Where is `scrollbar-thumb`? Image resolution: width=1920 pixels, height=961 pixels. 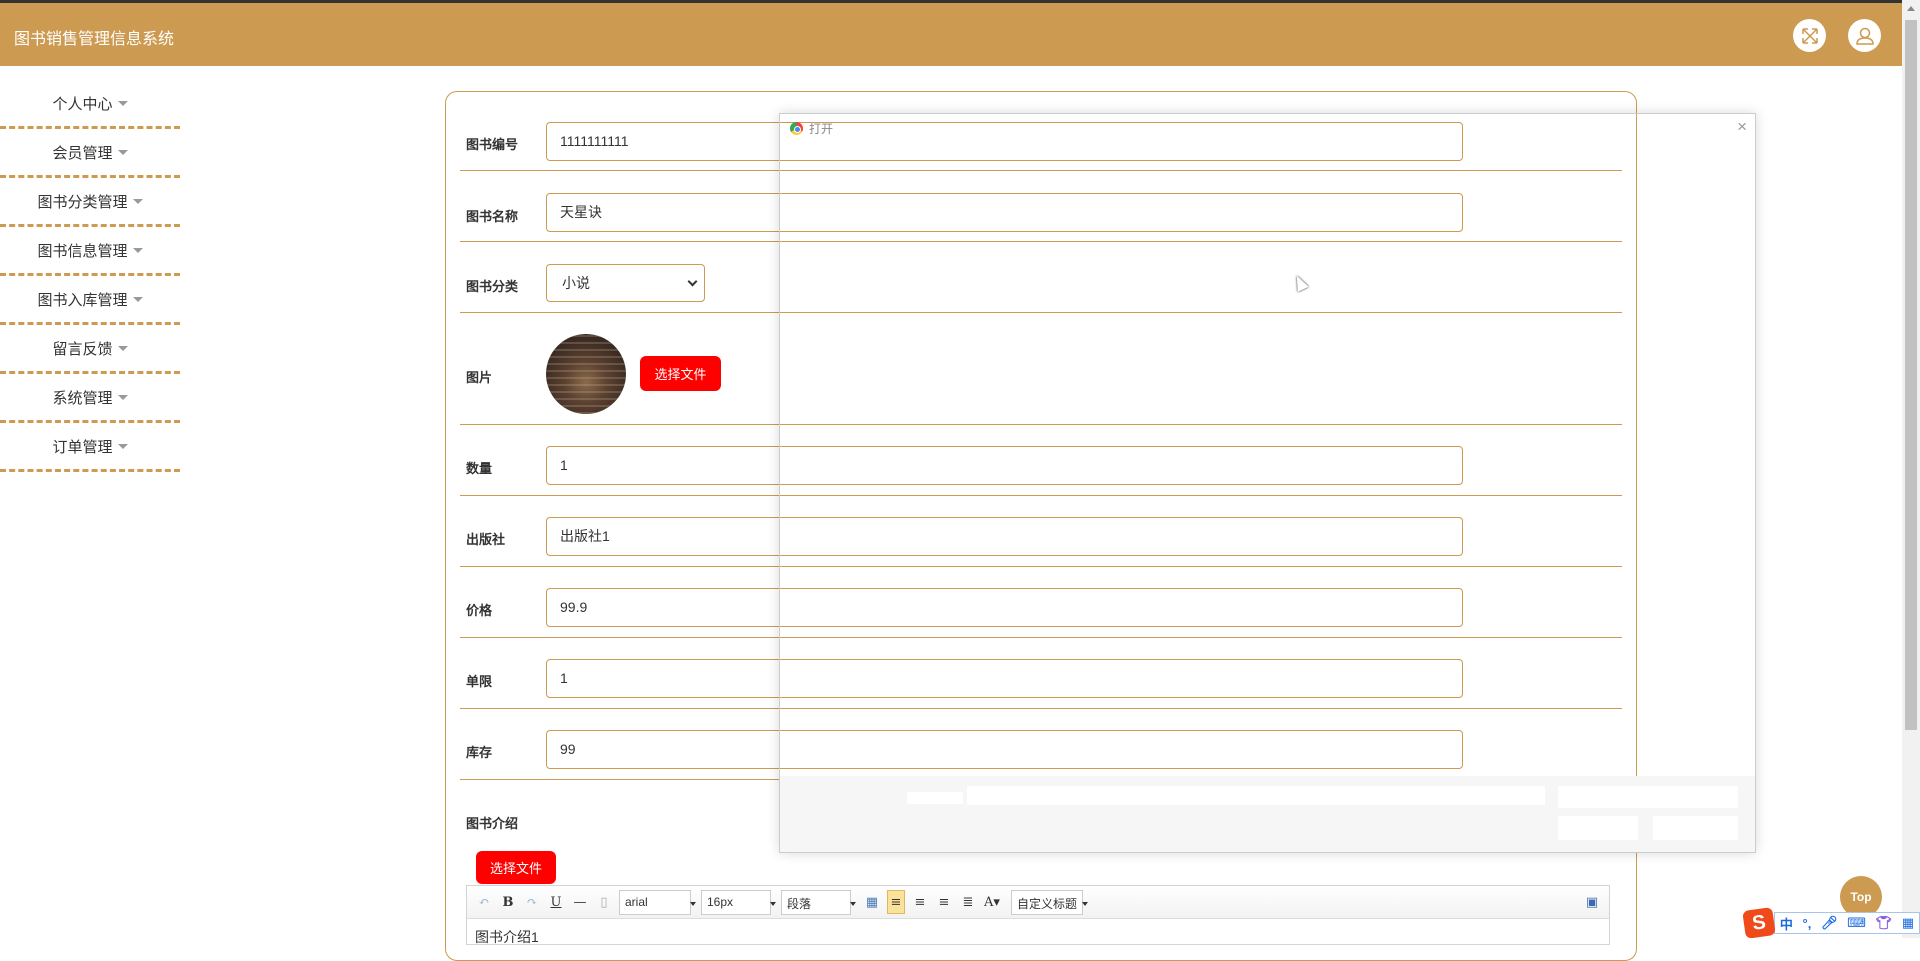 scrollbar-thumb is located at coordinates (1911, 375).